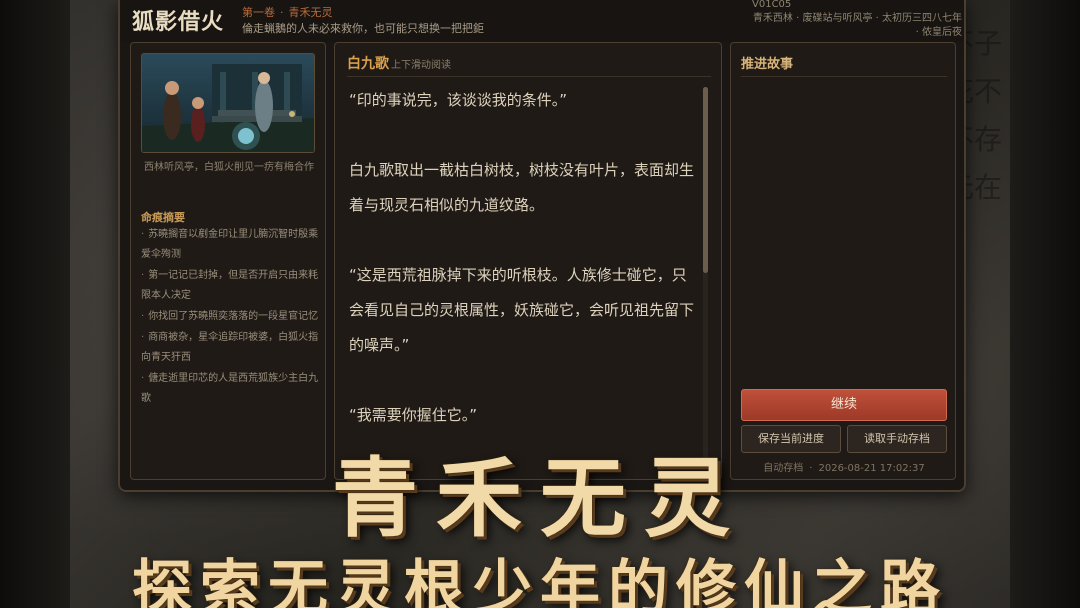 The height and width of the screenshot is (608, 1080). What do you see at coordinates (258, 12) in the screenshot?
I see `volume-label: 第一卷` at bounding box center [258, 12].